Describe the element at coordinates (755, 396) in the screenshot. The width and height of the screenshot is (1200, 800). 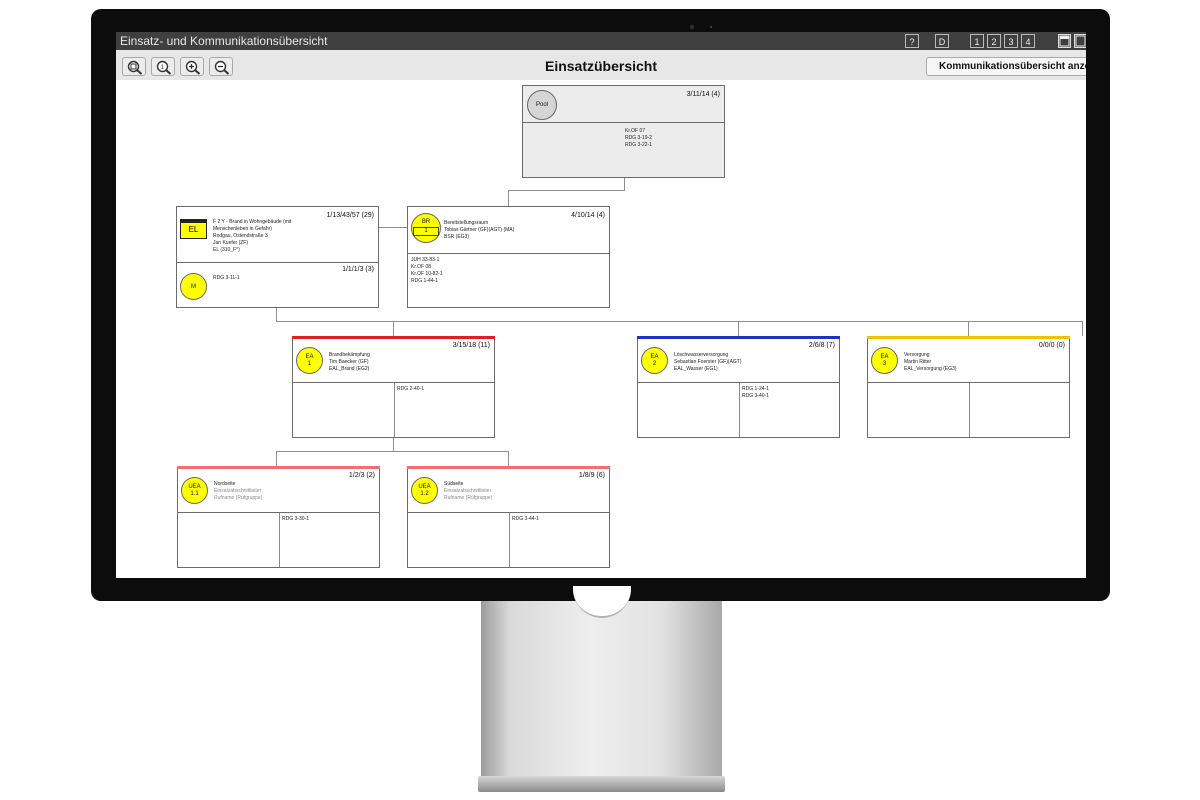
I see `resource-item: RDG 3-40-1` at that location.